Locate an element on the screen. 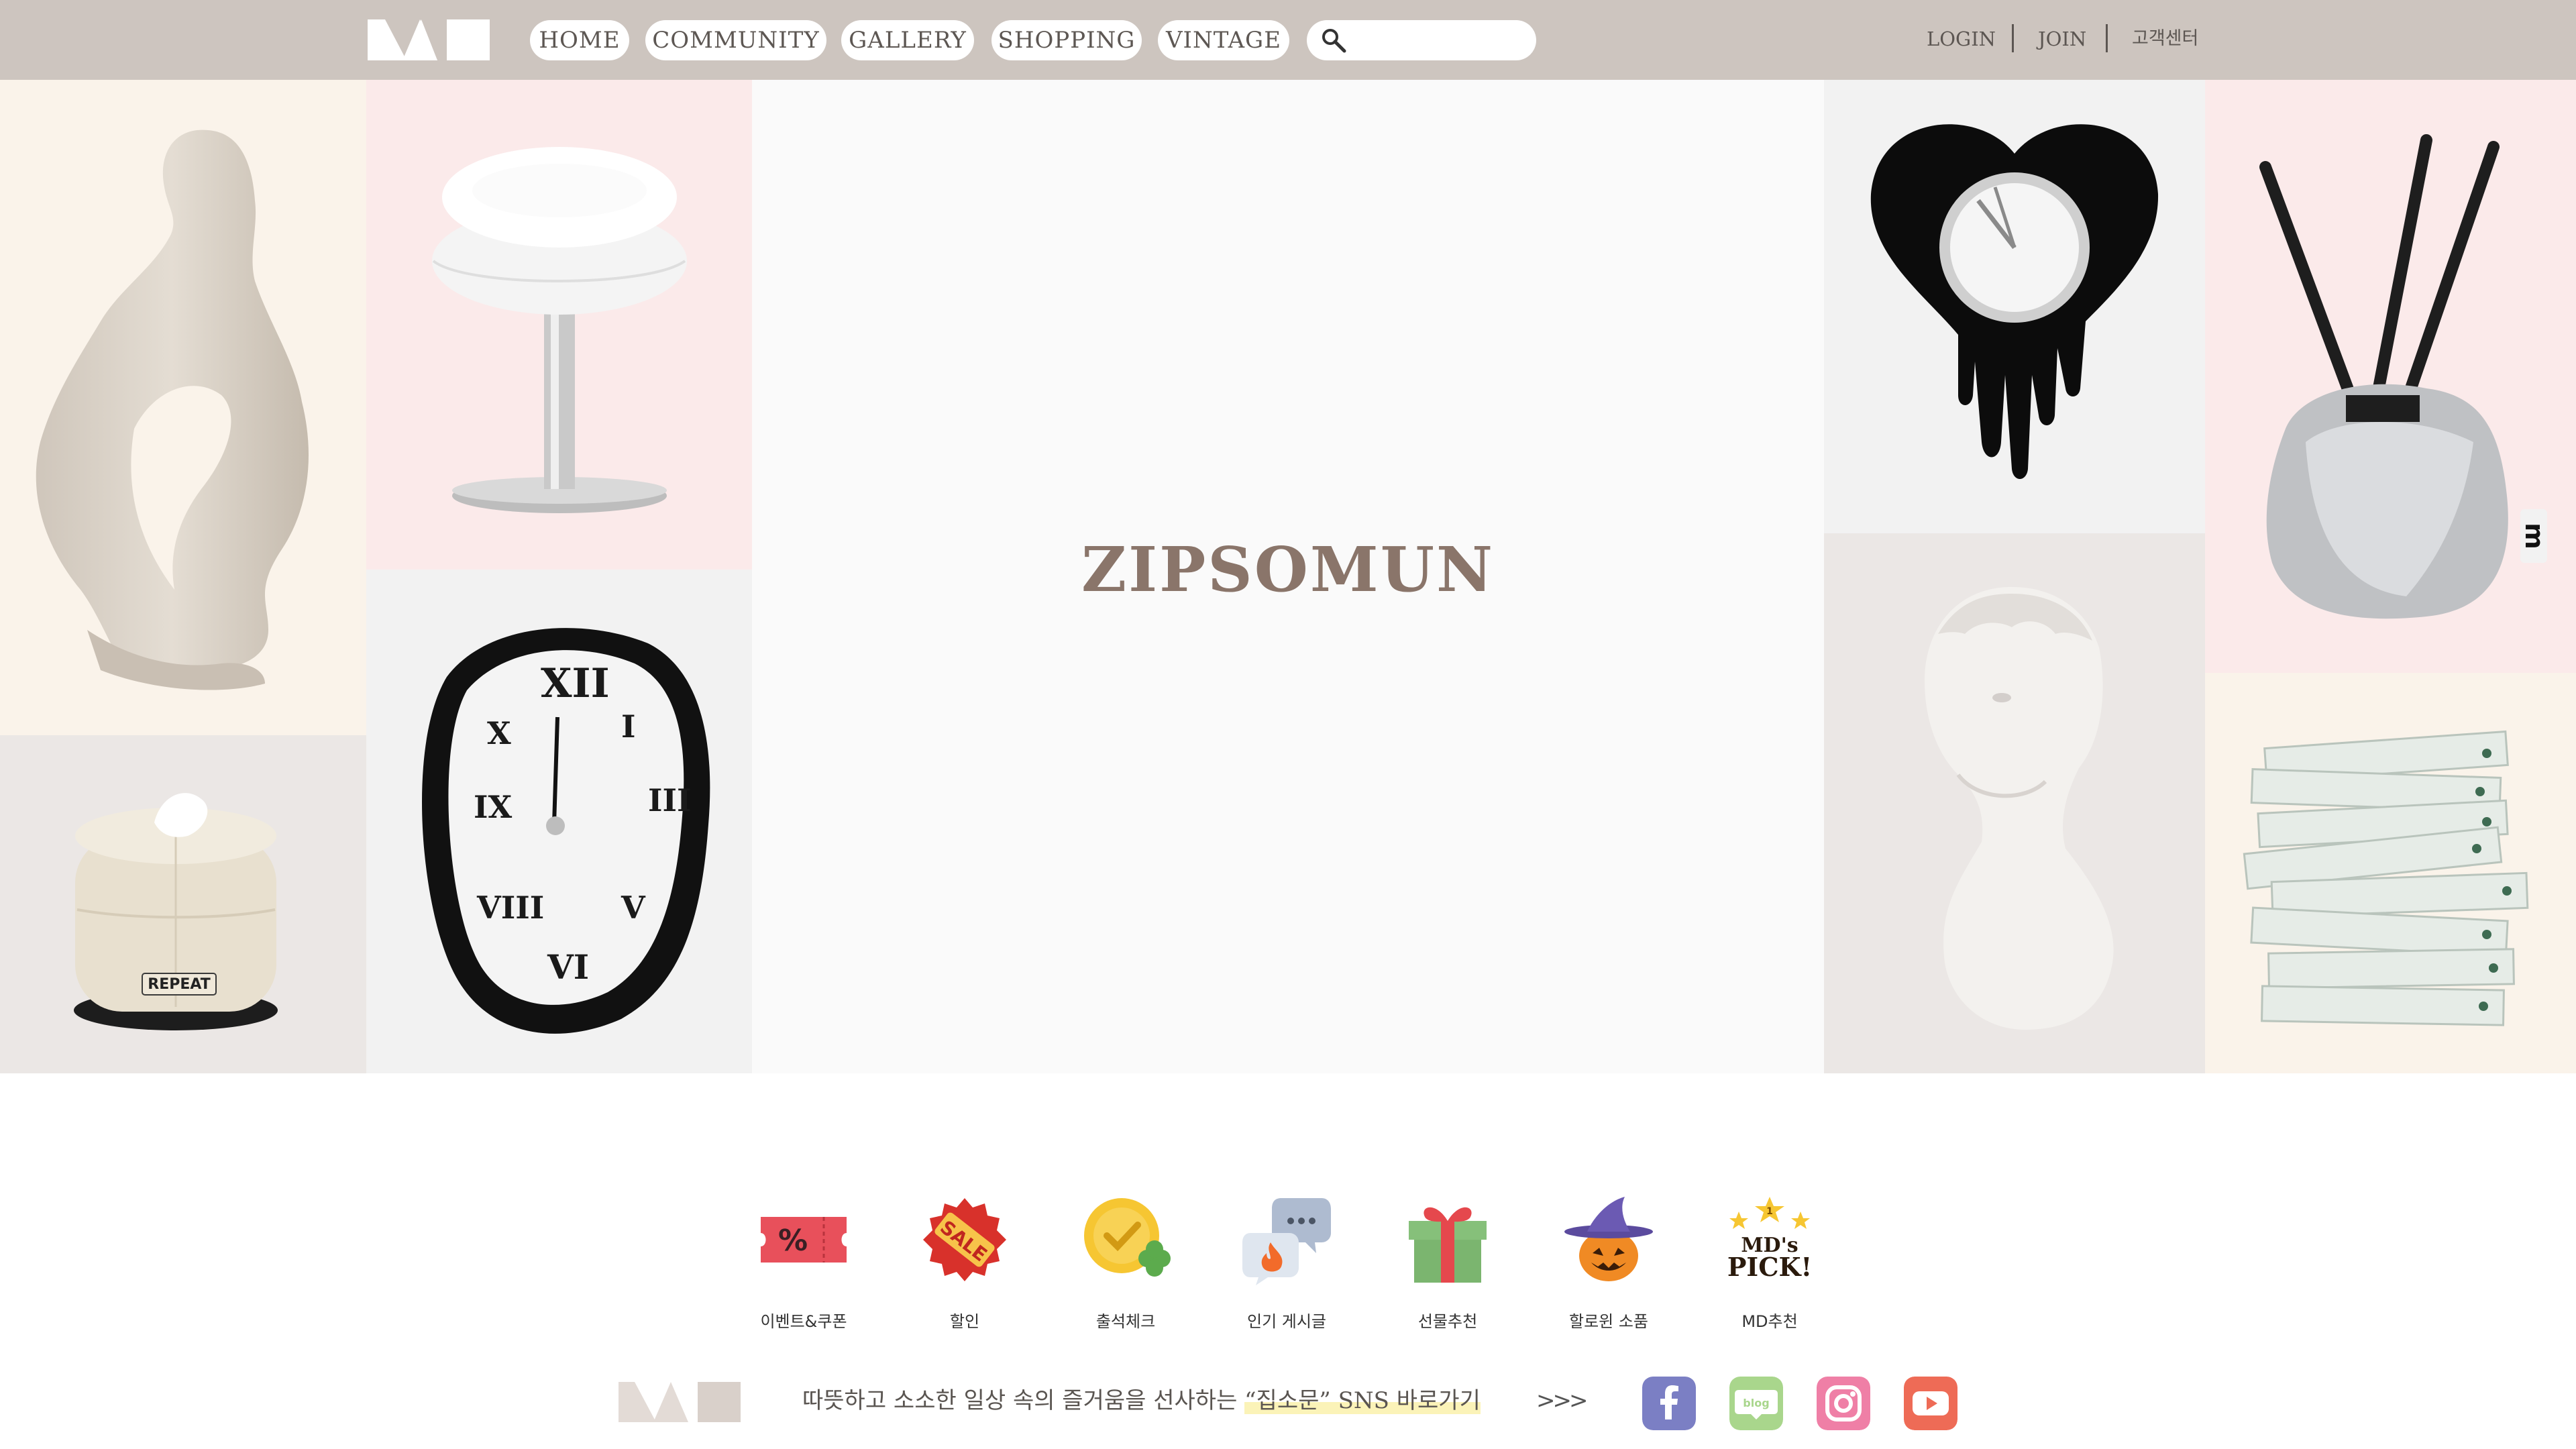  footer-logo is located at coordinates (680, 1402).